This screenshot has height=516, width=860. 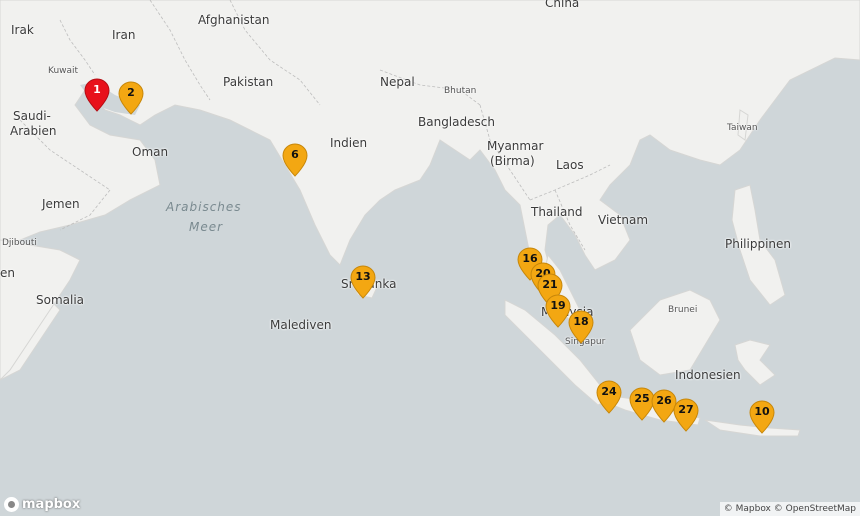 I want to click on label-saudi-1: Saudi-, so click(x=32, y=116).